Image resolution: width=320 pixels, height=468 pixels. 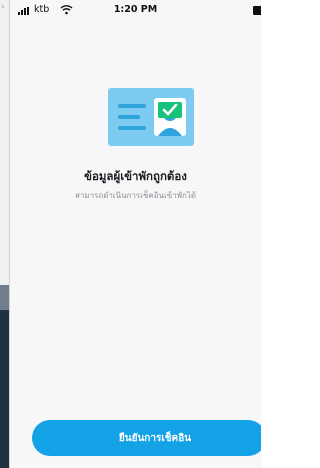 What do you see at coordinates (4, 297) in the screenshot?
I see `edge-band` at bounding box center [4, 297].